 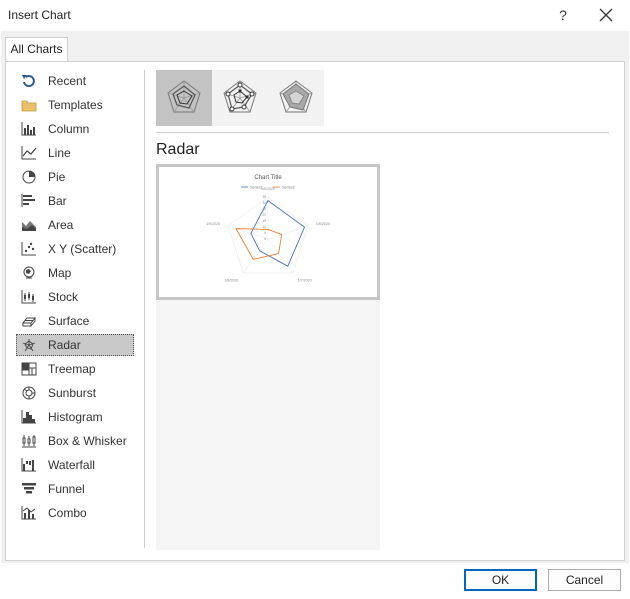 I want to click on radar-tick-label: 5, so click(x=265, y=233).